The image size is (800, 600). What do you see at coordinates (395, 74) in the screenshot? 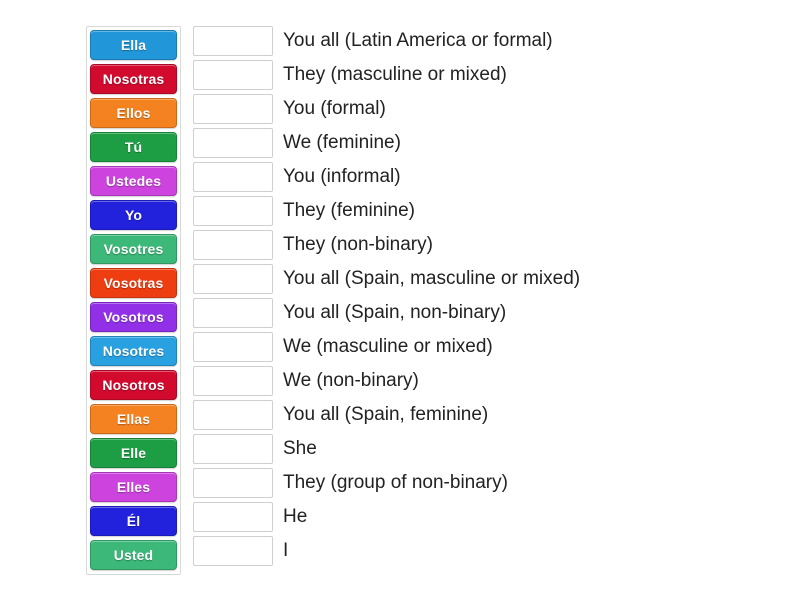
I see `answer-label: They (masculine or mixed)` at bounding box center [395, 74].